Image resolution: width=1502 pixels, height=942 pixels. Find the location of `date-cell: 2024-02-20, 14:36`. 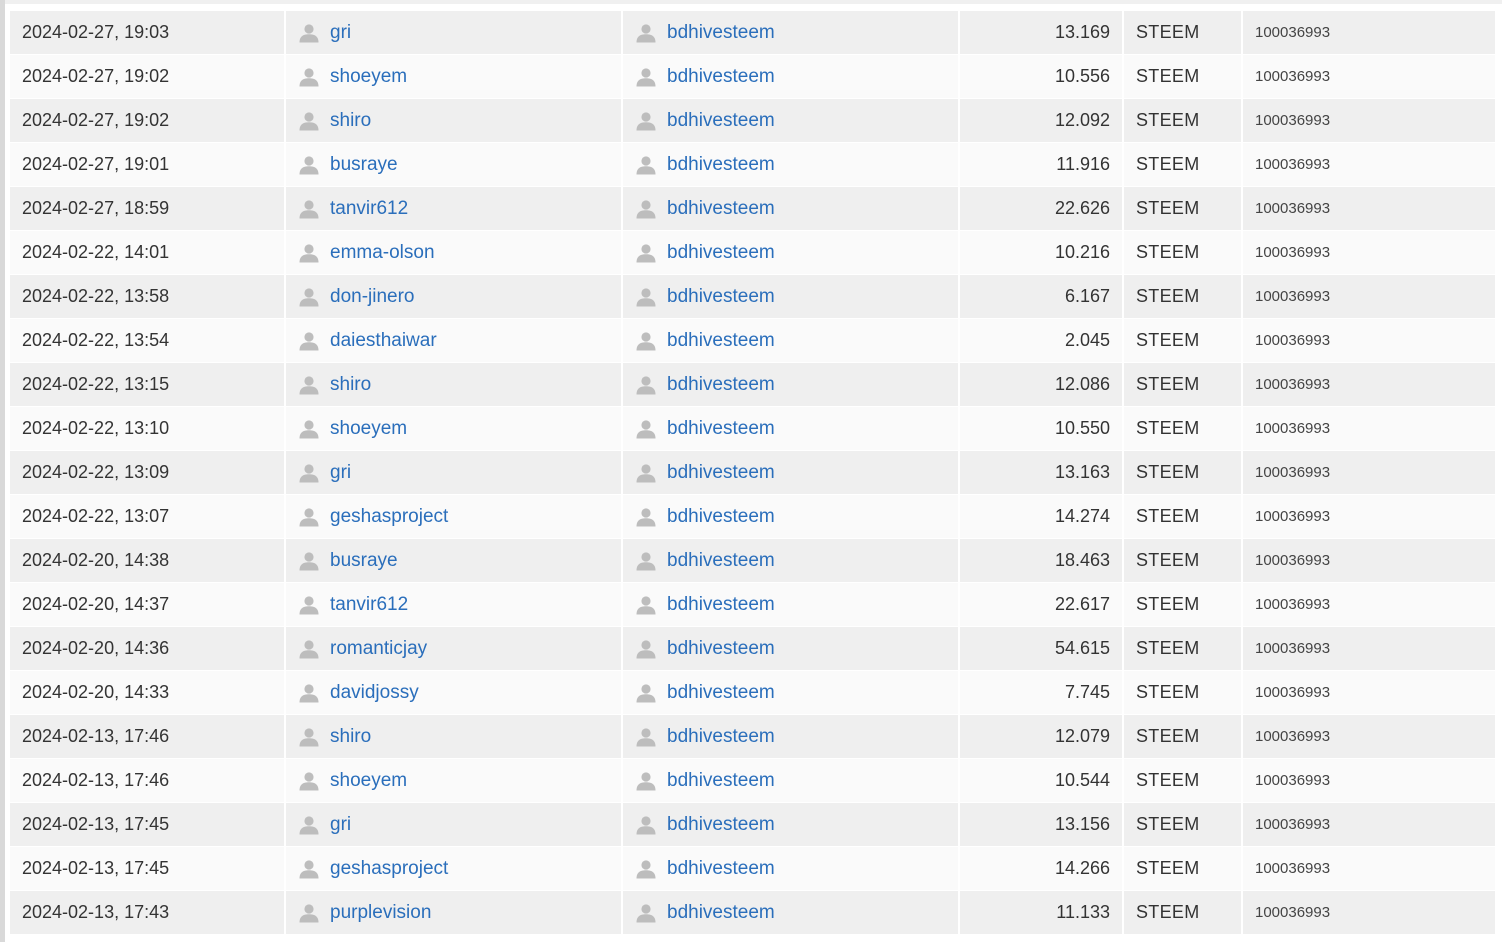

date-cell: 2024-02-20, 14:36 is located at coordinates (148, 649).